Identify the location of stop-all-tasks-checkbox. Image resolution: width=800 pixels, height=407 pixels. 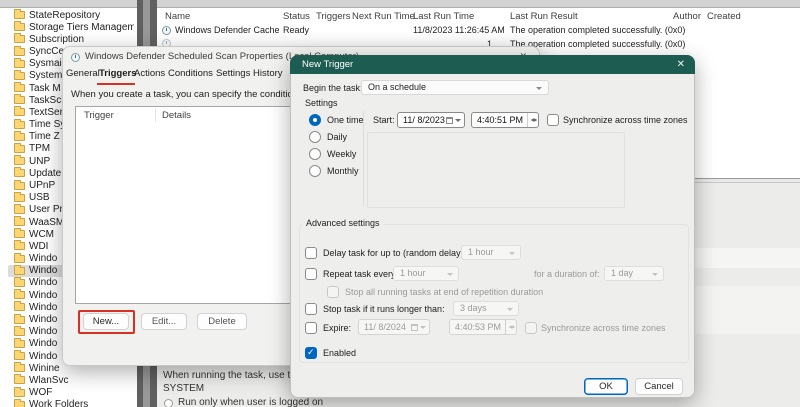
(333, 292).